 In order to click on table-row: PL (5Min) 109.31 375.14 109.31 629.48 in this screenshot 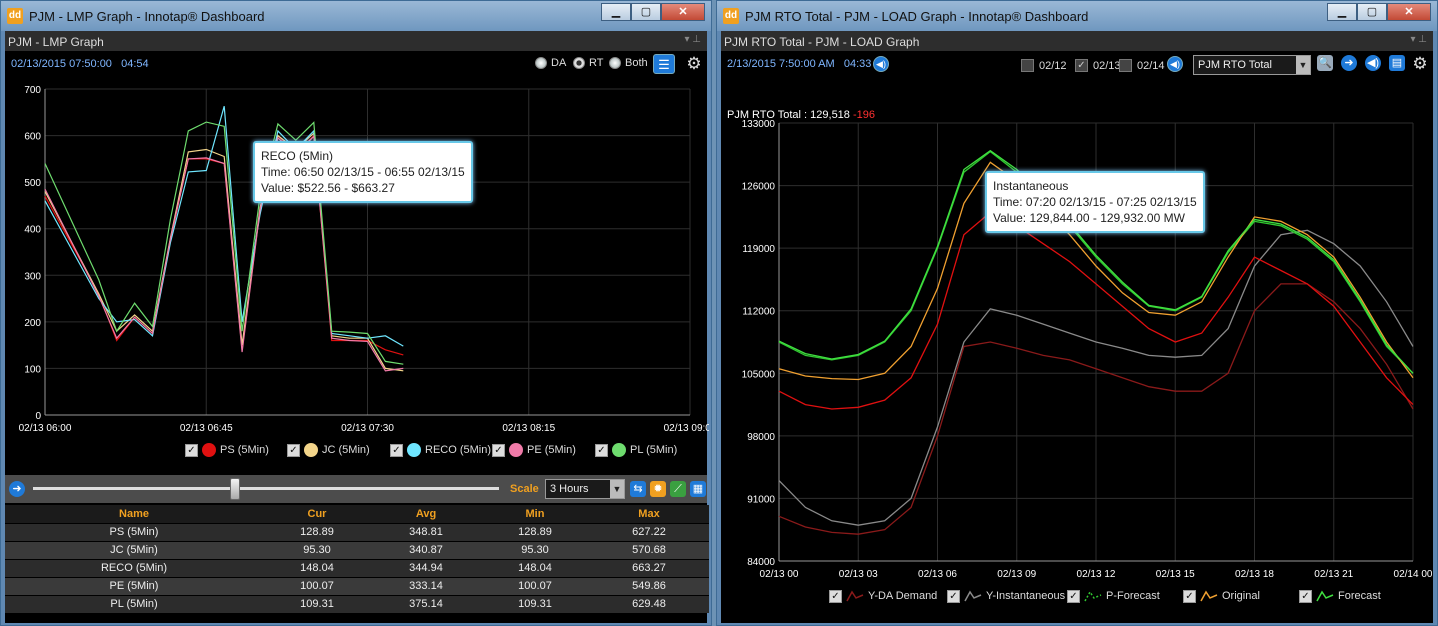, I will do `click(357, 603)`.